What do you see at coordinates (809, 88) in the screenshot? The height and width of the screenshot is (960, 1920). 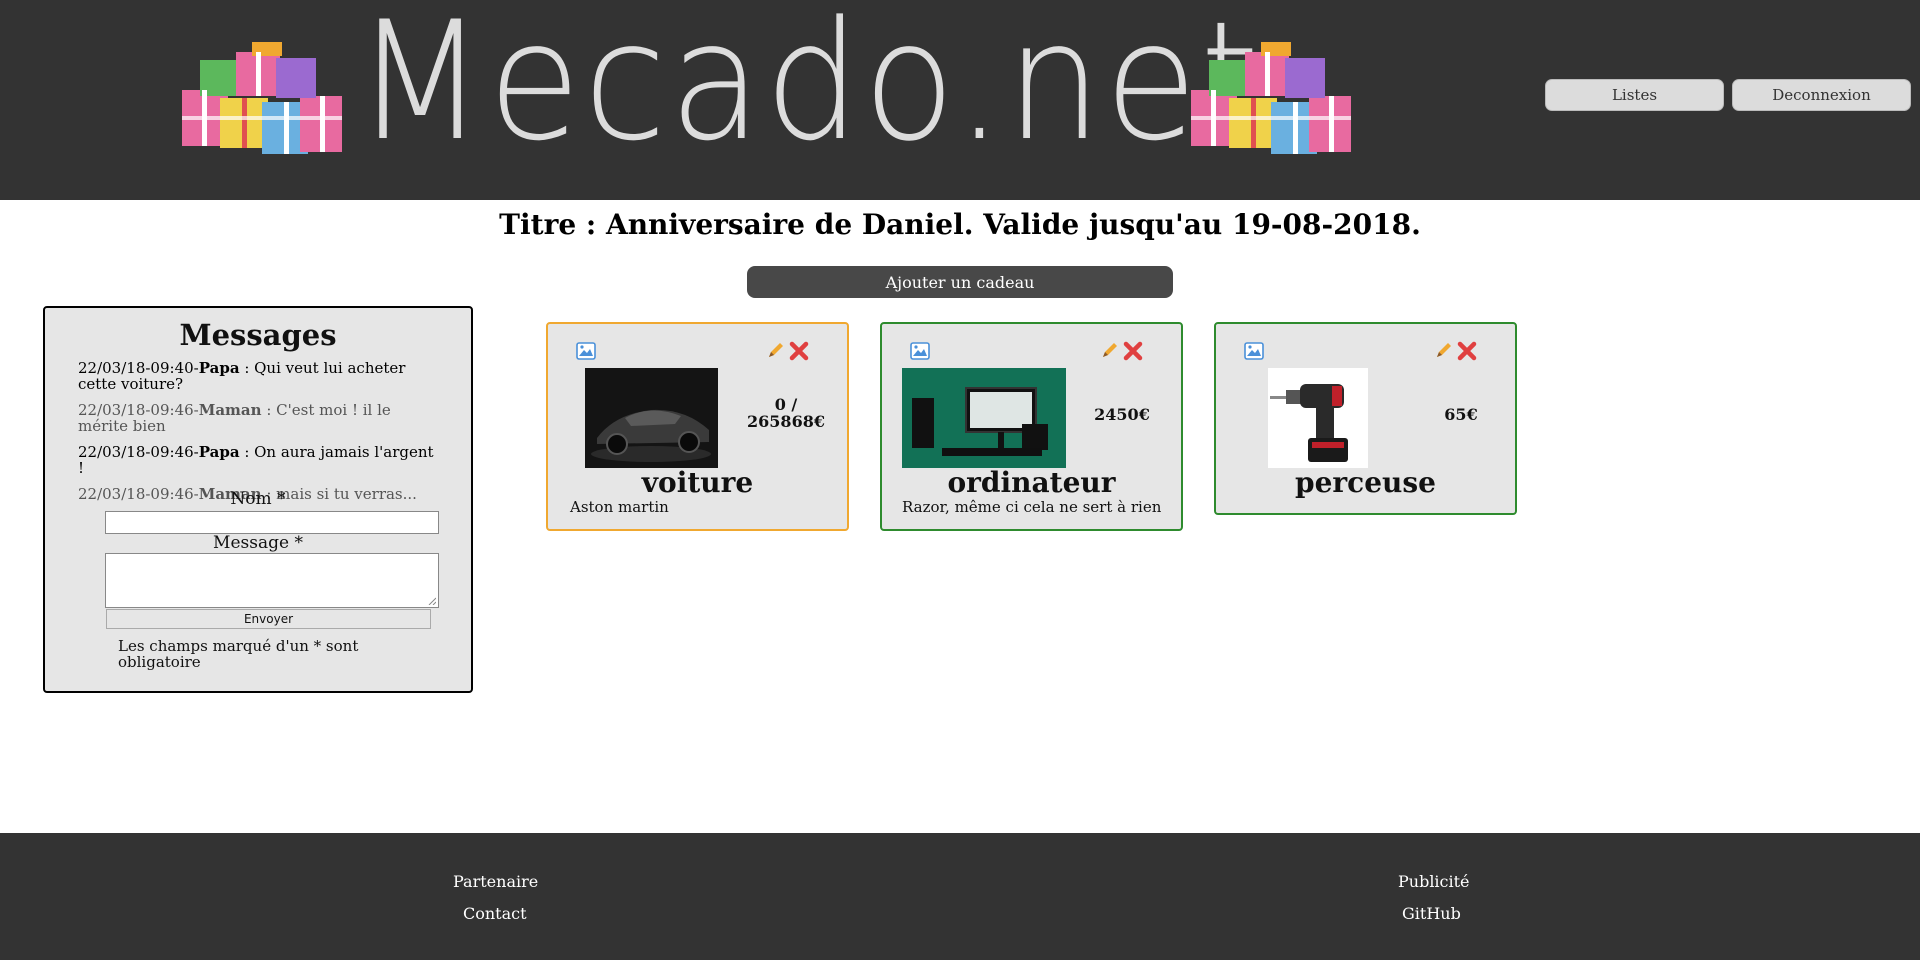 I see `site-logo: Mecado.net` at bounding box center [809, 88].